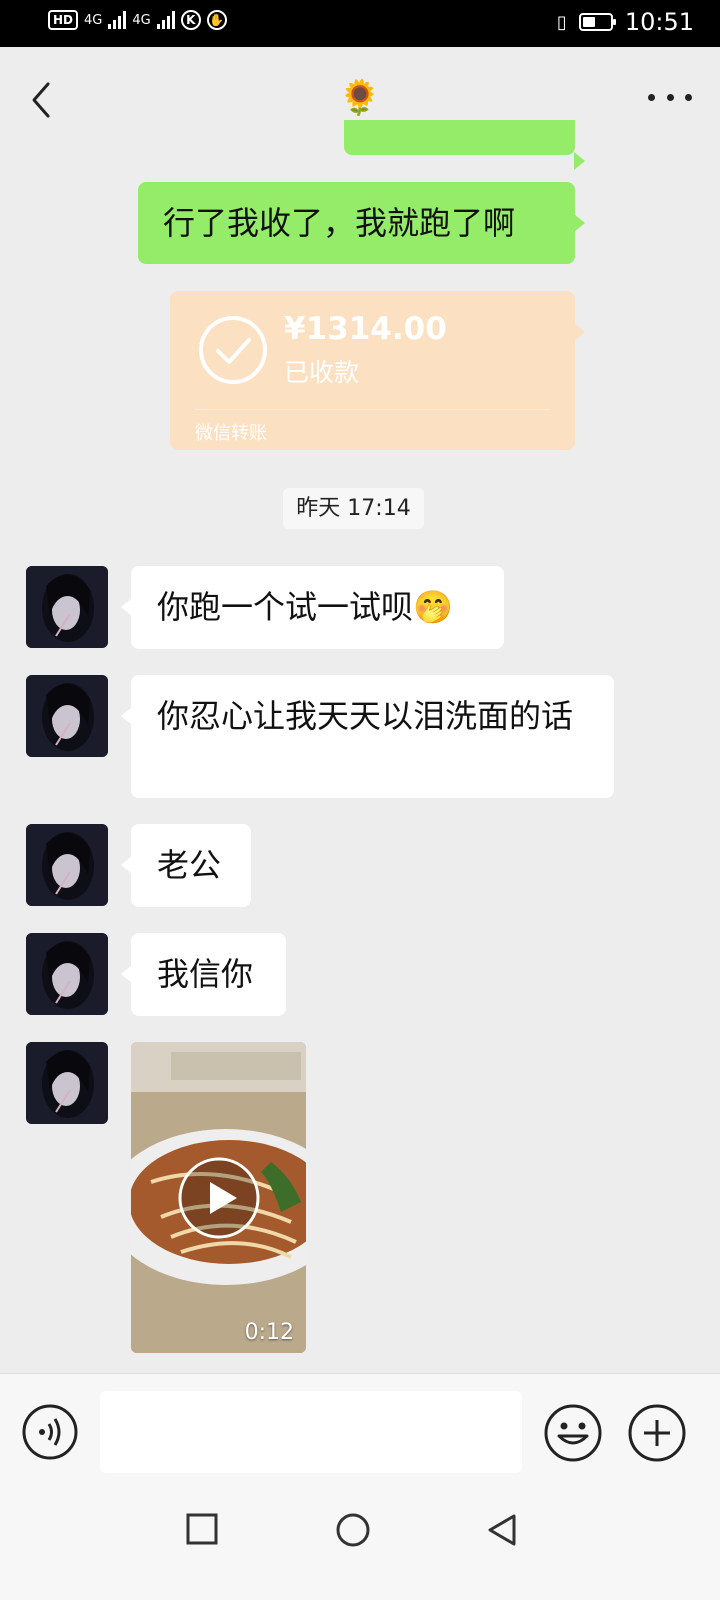 The width and height of the screenshot is (720, 1600). What do you see at coordinates (377, 370) in the screenshot?
I see `transfer-card: ¥1314.00 已收款 微信转账` at bounding box center [377, 370].